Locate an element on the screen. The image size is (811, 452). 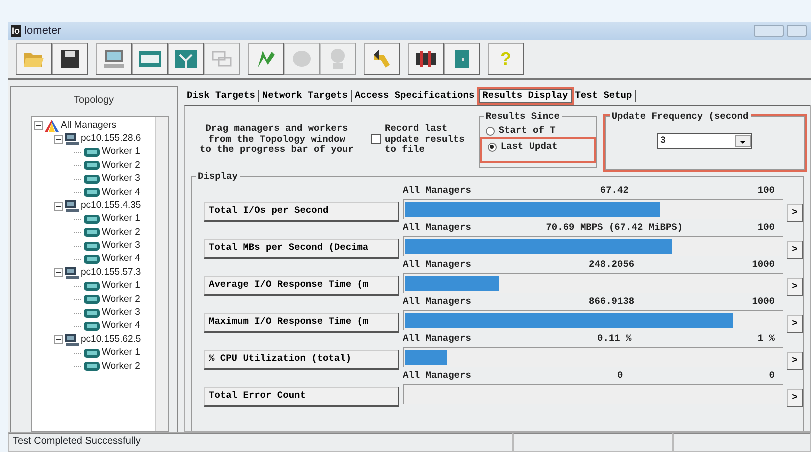
checkbox is located at coordinates (376, 139).